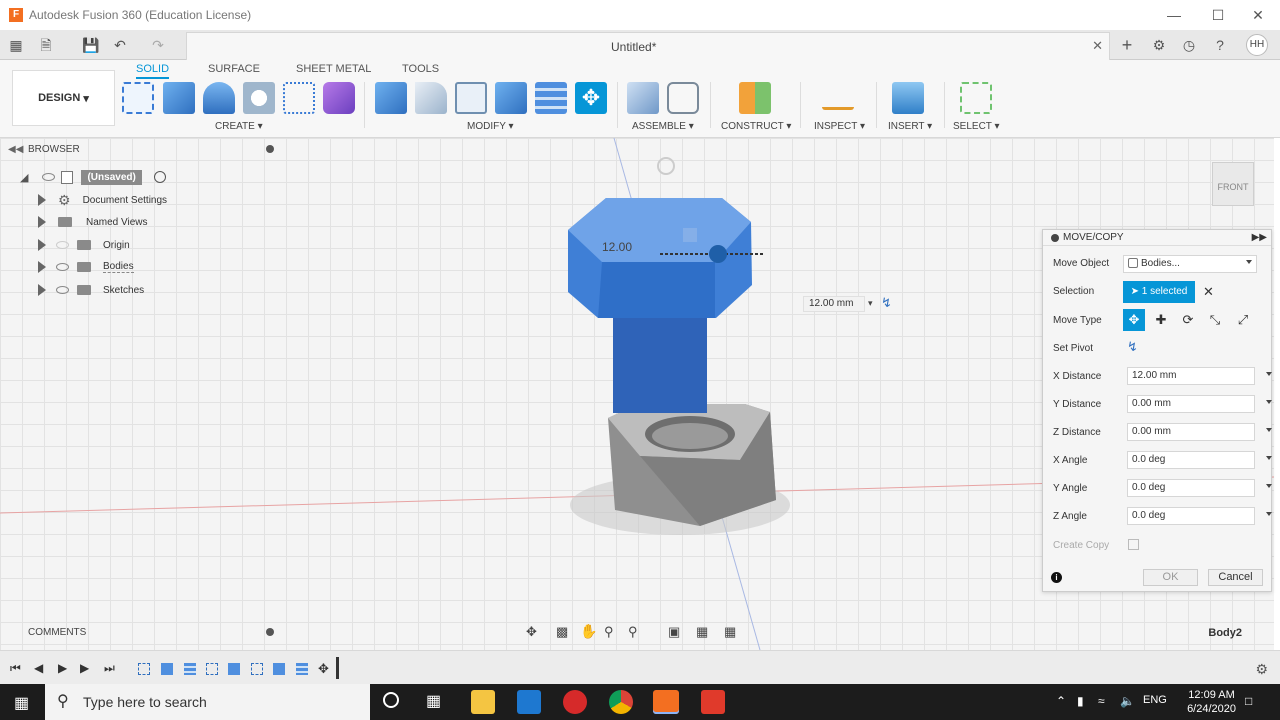 The width and height of the screenshot is (1280, 720). I want to click on timeline-settings-gear-icon: ⚙, so click(1261, 669).